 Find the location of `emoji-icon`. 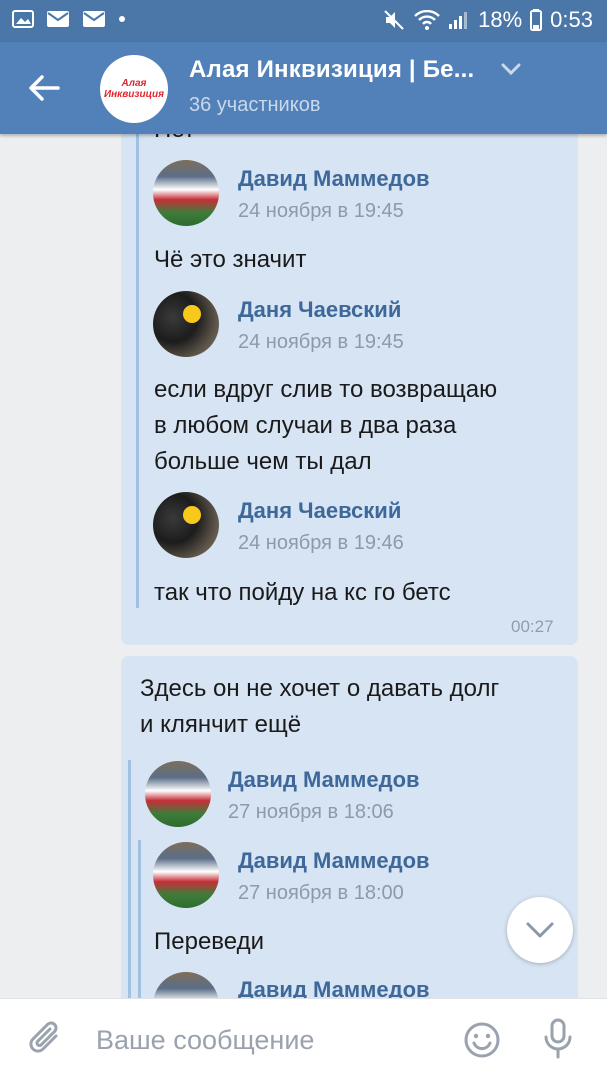

emoji-icon is located at coordinates (482, 1040).